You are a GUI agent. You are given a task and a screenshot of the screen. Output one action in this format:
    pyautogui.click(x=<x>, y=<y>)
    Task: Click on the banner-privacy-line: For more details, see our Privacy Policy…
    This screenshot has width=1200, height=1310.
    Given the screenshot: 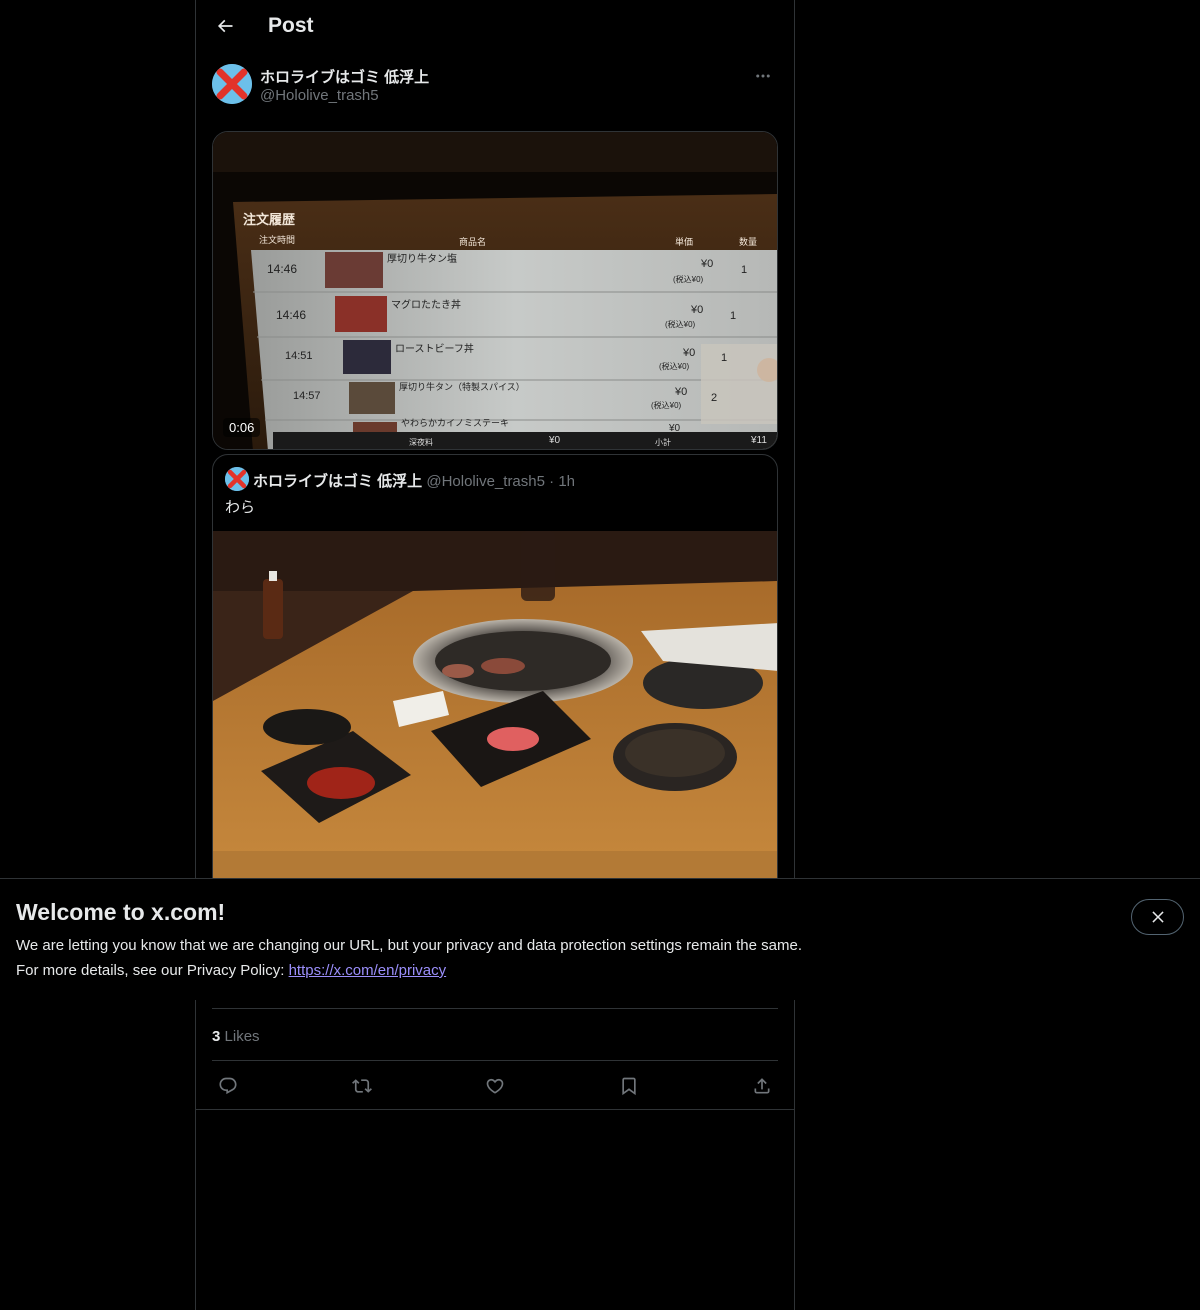 What is the action you would take?
    pyautogui.click(x=231, y=970)
    